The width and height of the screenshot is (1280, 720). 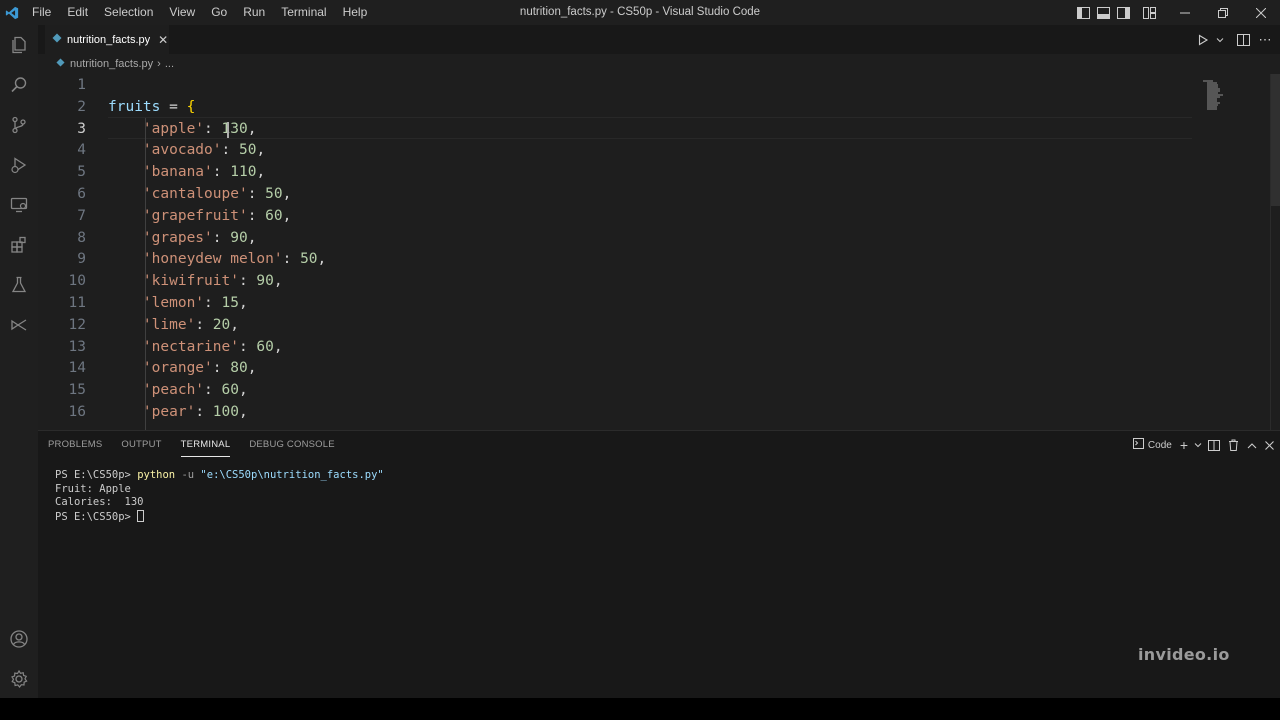 I want to click on line-number: 4, so click(x=81, y=150).